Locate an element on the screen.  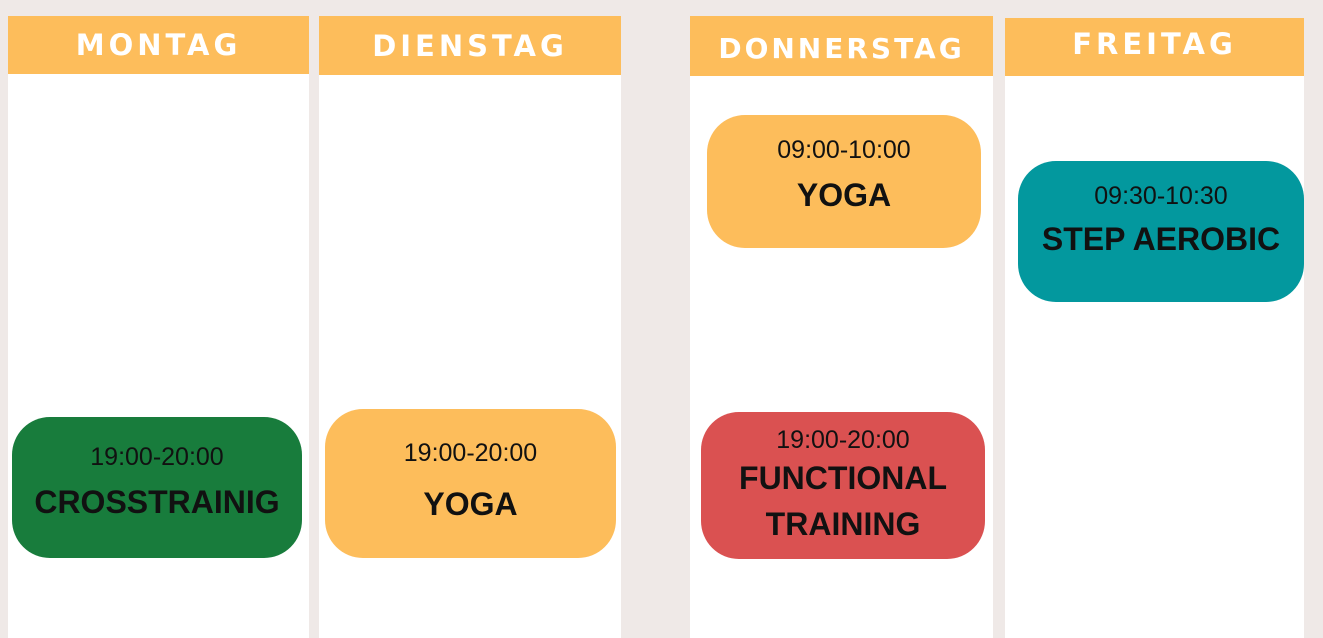
class-card-yoga-dienstag: 19:00-20:00 YOGA is located at coordinates (470, 483).